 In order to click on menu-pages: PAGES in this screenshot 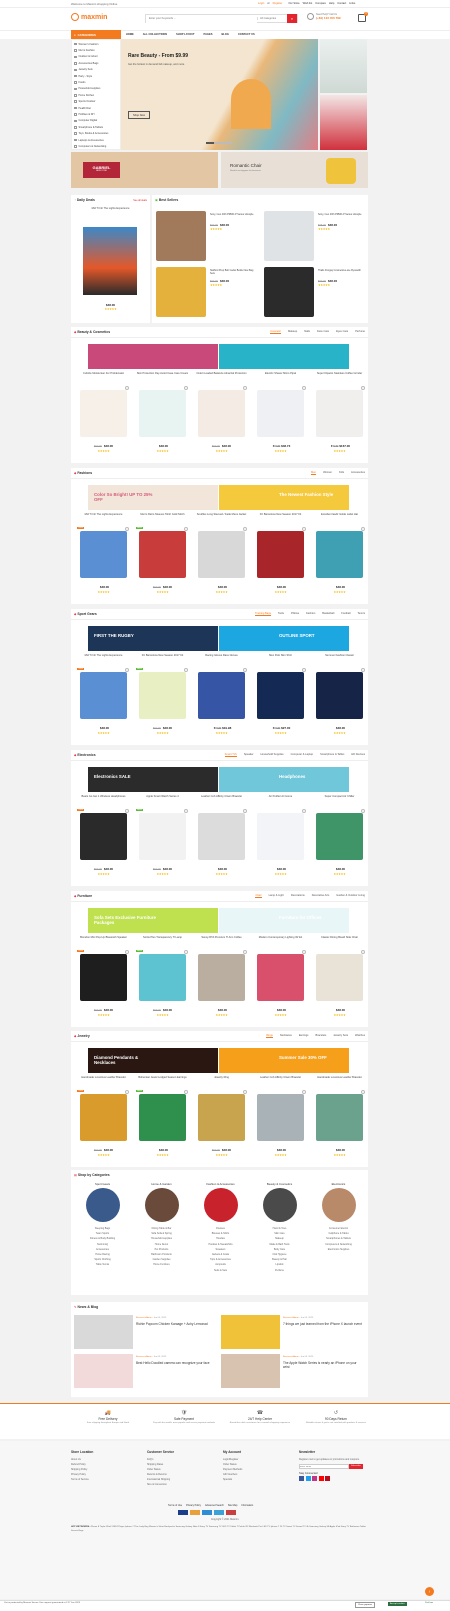, I will do `click(208, 34)`.